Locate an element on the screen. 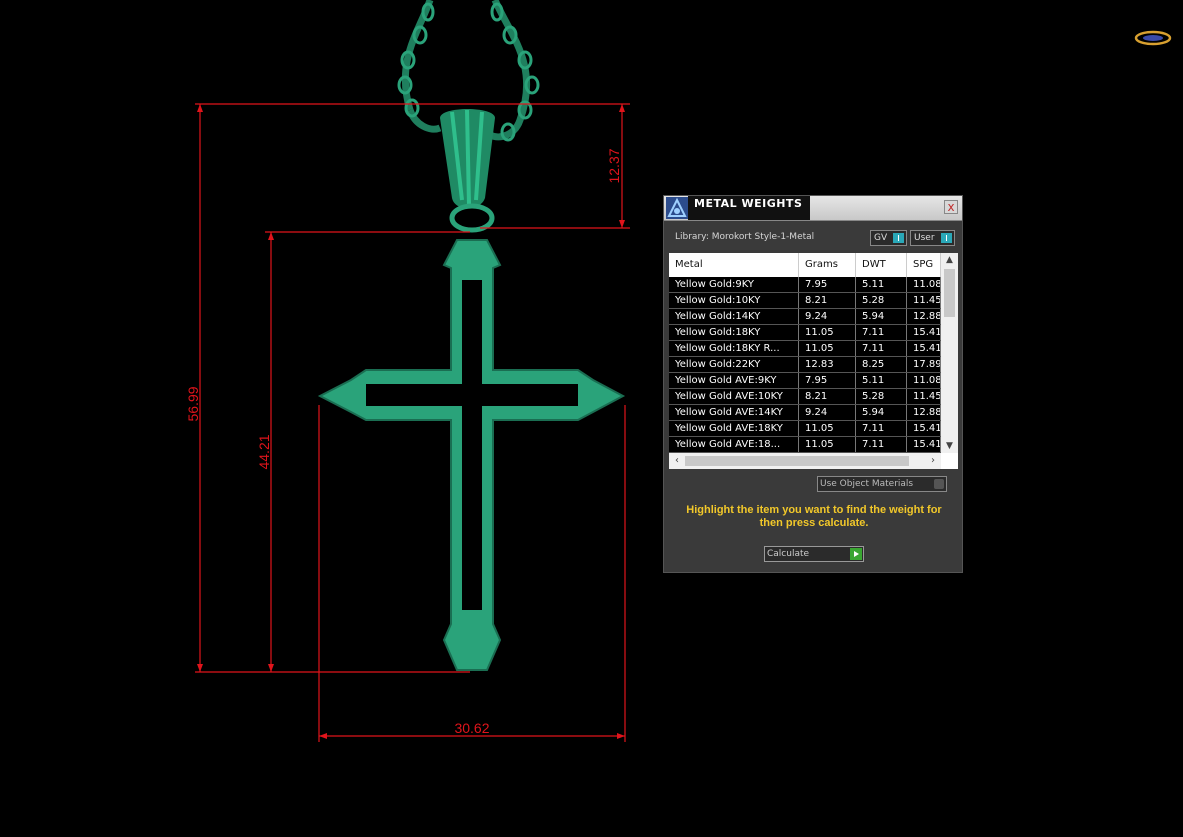 Image resolution: width=1183 pixels, height=837 pixels. ring-logo-icon is located at coordinates (1153, 38).